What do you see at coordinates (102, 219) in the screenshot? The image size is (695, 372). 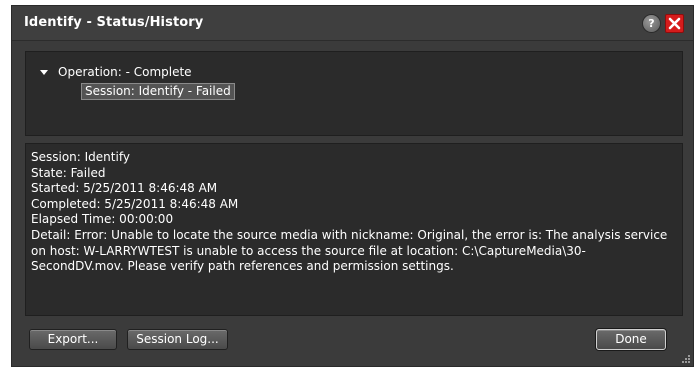 I see `detail-elapsed-time: Elapsed Time: 00:00:00` at bounding box center [102, 219].